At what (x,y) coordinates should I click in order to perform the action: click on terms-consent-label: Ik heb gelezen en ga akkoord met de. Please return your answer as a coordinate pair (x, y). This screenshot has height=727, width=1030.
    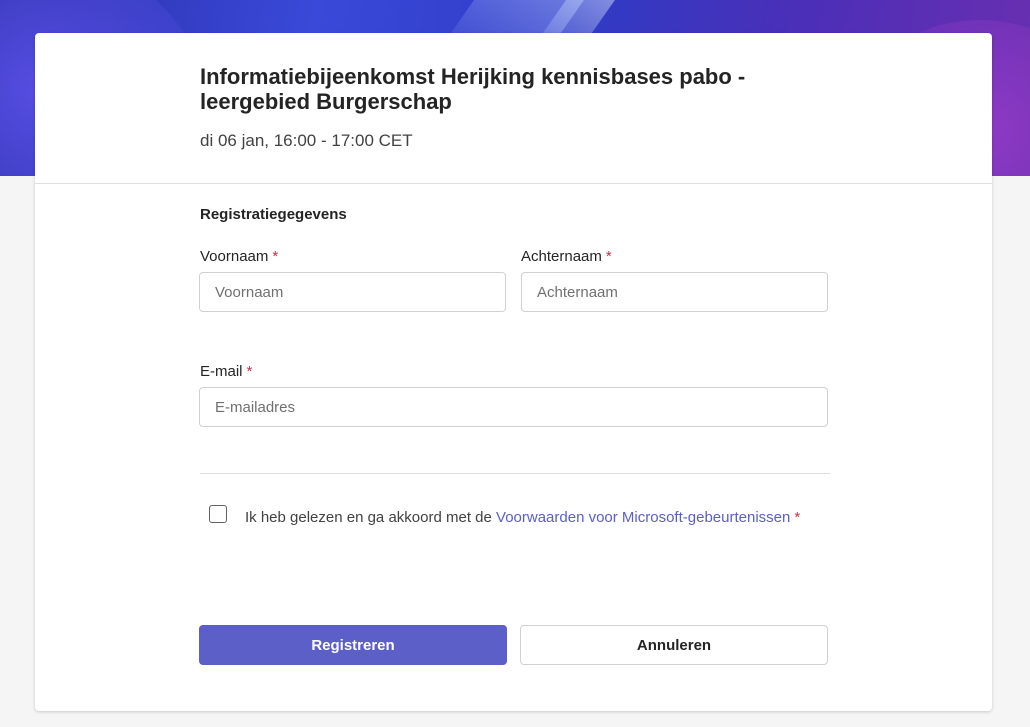
    Looking at the image, I should click on (371, 517).